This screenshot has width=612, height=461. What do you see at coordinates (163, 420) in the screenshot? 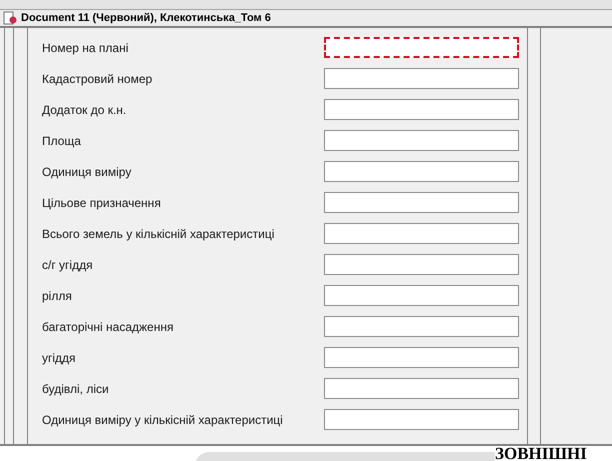
I see `field-label: Одиниця виміру у кількісній характеристиці` at bounding box center [163, 420].